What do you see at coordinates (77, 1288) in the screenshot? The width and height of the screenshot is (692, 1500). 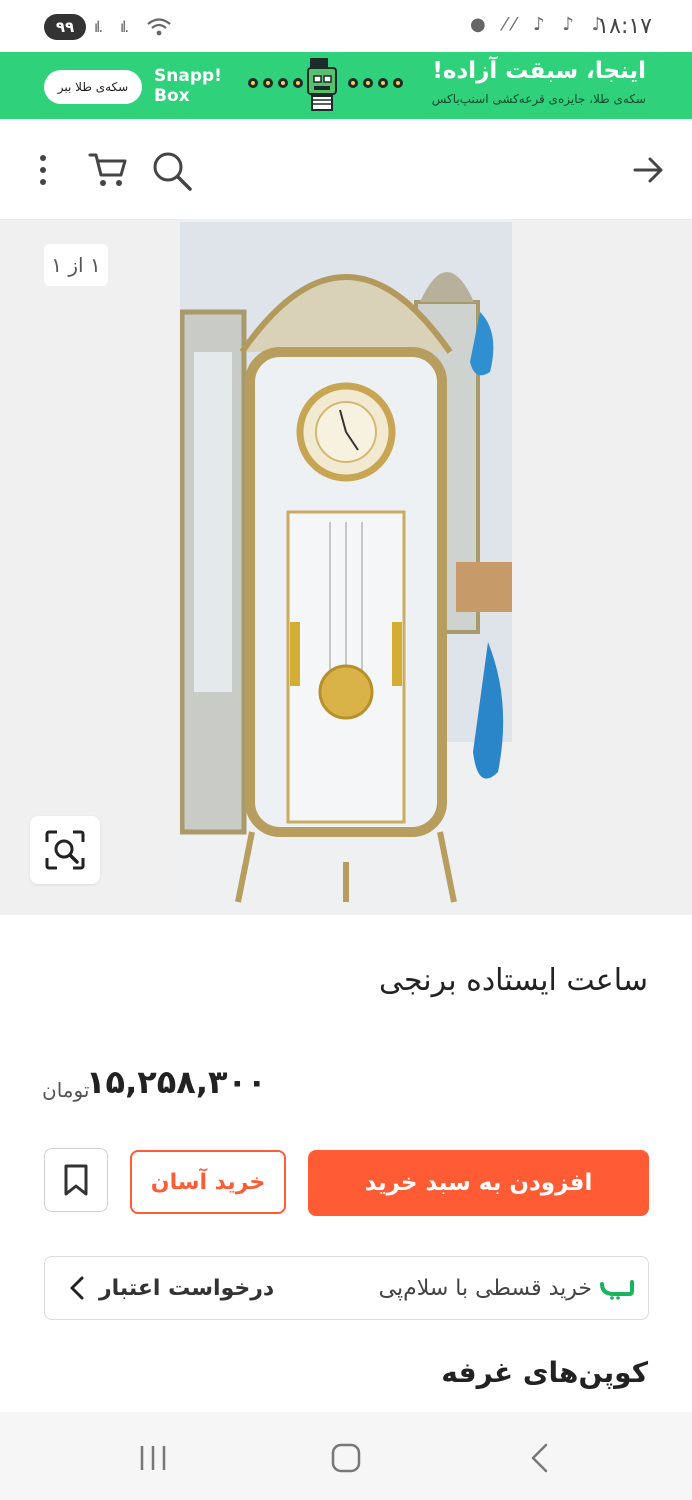 I see `chevron-left-icon` at bounding box center [77, 1288].